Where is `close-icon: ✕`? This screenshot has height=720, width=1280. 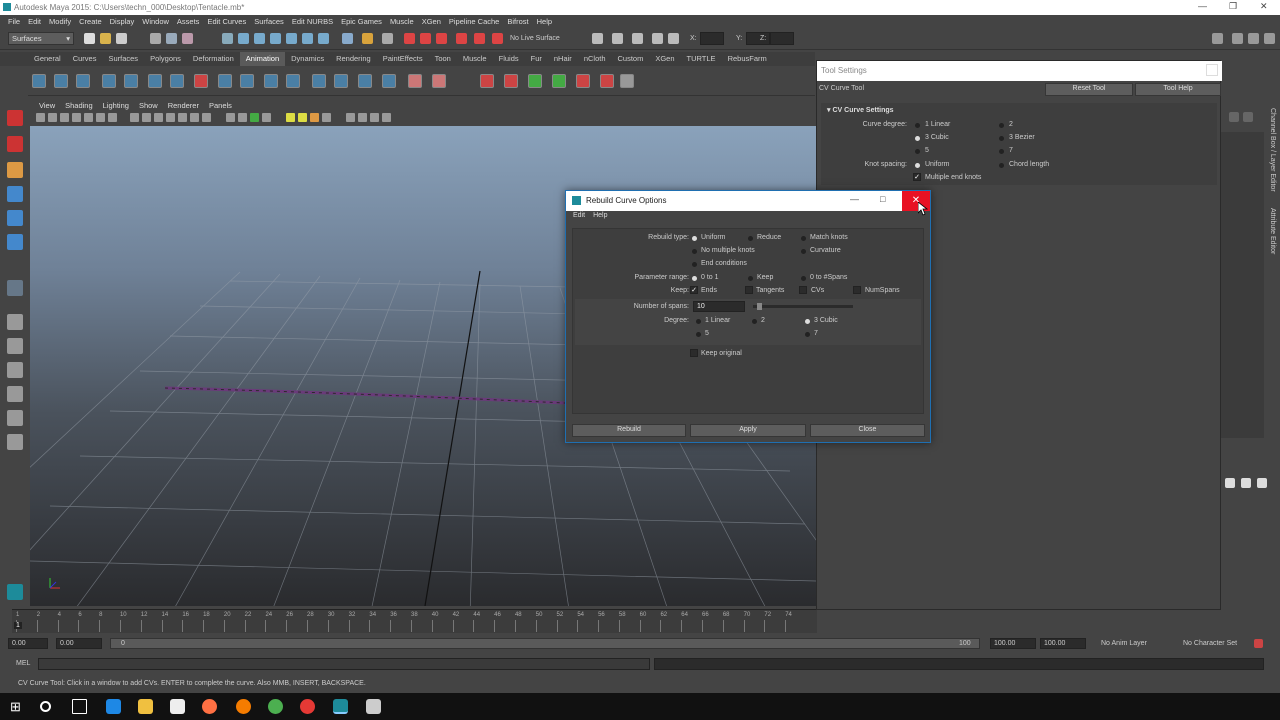 close-icon: ✕ is located at coordinates (1264, 6).